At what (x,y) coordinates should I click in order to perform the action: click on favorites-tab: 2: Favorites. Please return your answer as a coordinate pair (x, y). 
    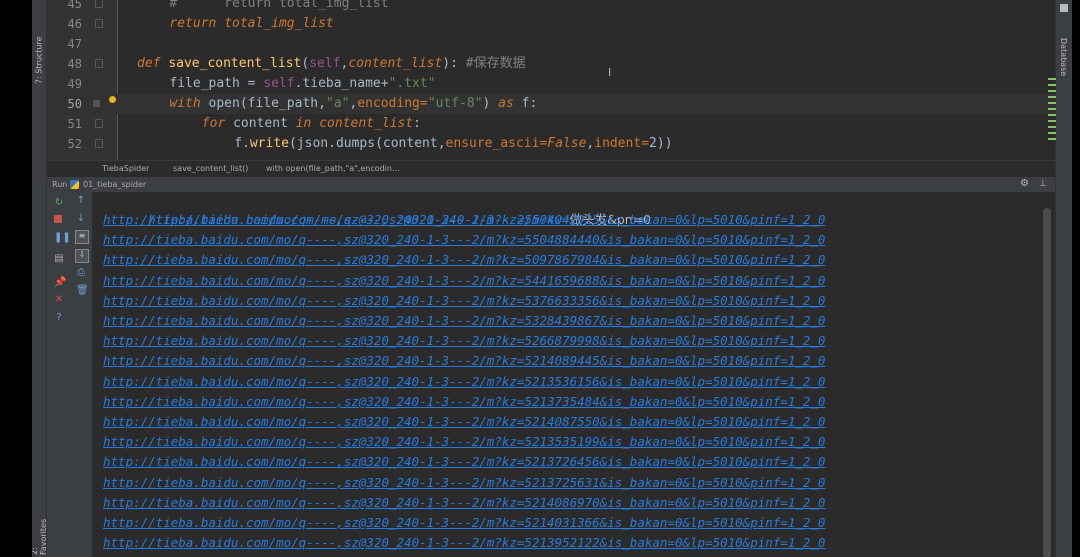
    Looking at the image, I should click on (40, 532).